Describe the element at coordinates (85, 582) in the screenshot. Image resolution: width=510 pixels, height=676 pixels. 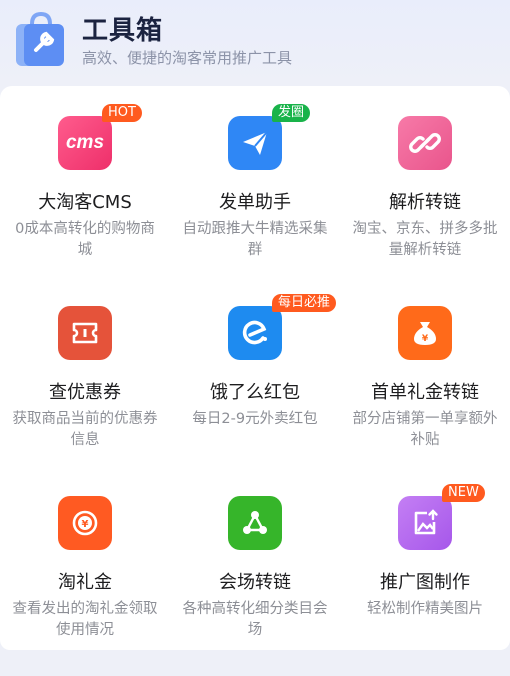
I see `tool-name: 淘礼金` at that location.